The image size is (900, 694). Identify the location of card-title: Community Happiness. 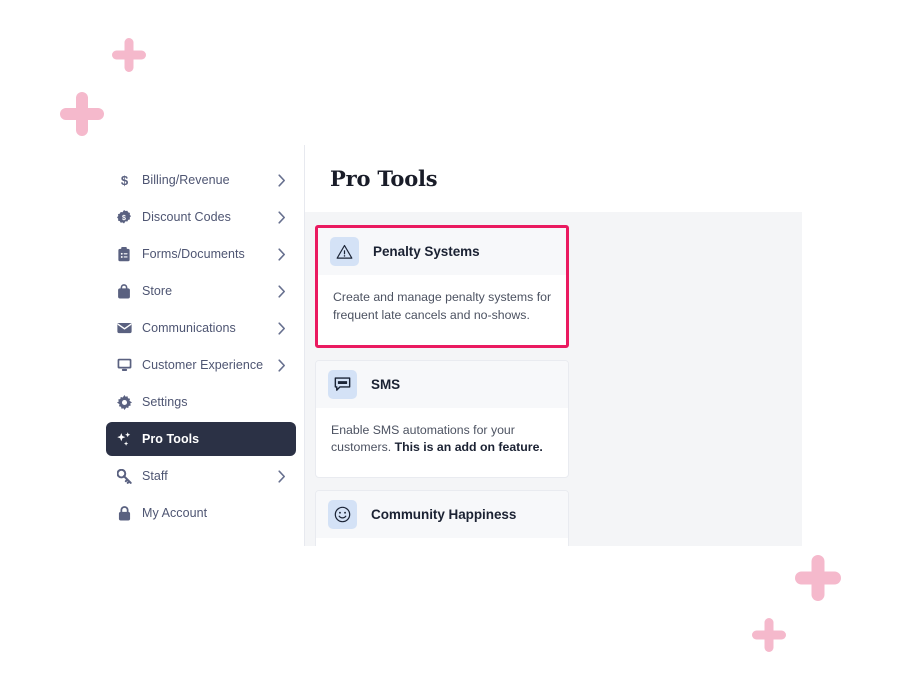
(444, 515).